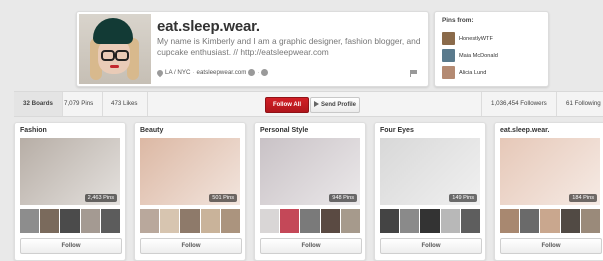 This screenshot has width=603, height=261. Describe the element at coordinates (458, 20) in the screenshot. I see `pins-from-title: Pins from:` at that location.